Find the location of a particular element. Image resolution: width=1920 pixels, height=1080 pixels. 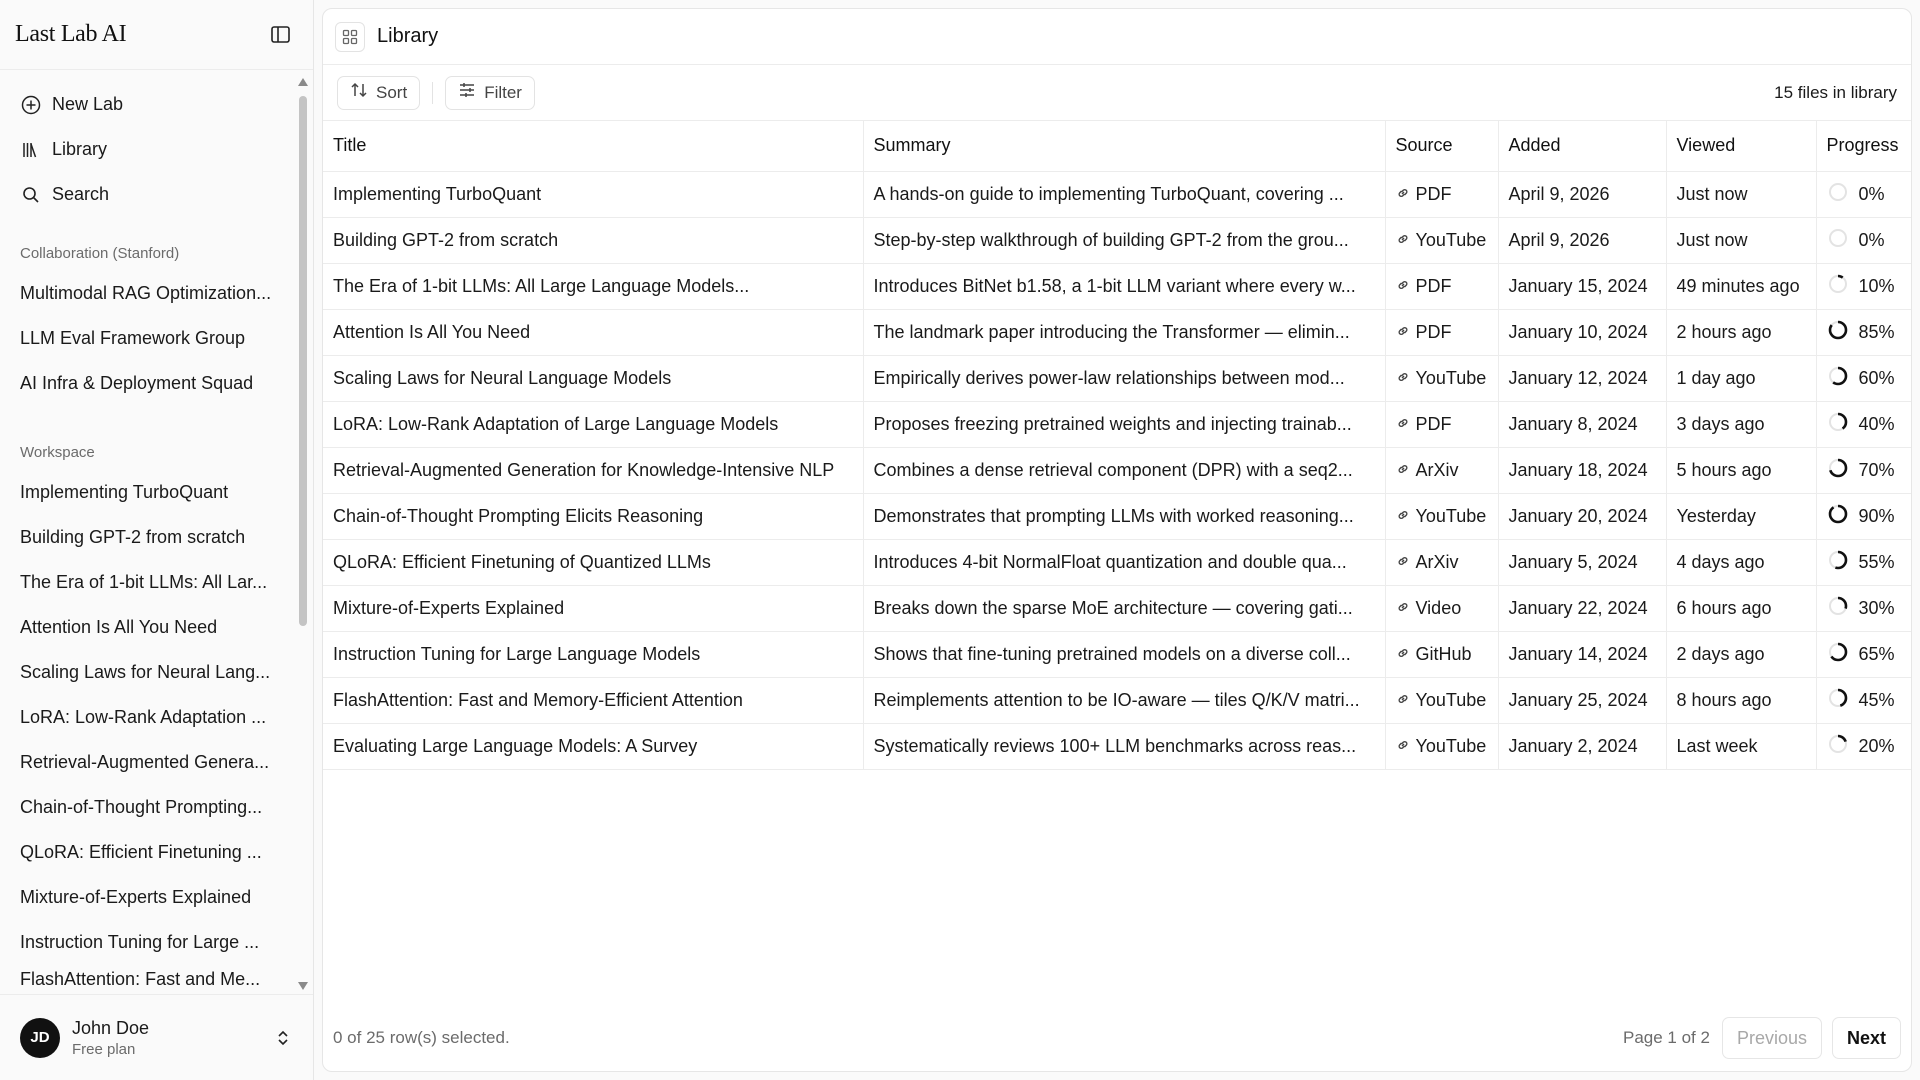

scroll-thumb is located at coordinates (303, 361).